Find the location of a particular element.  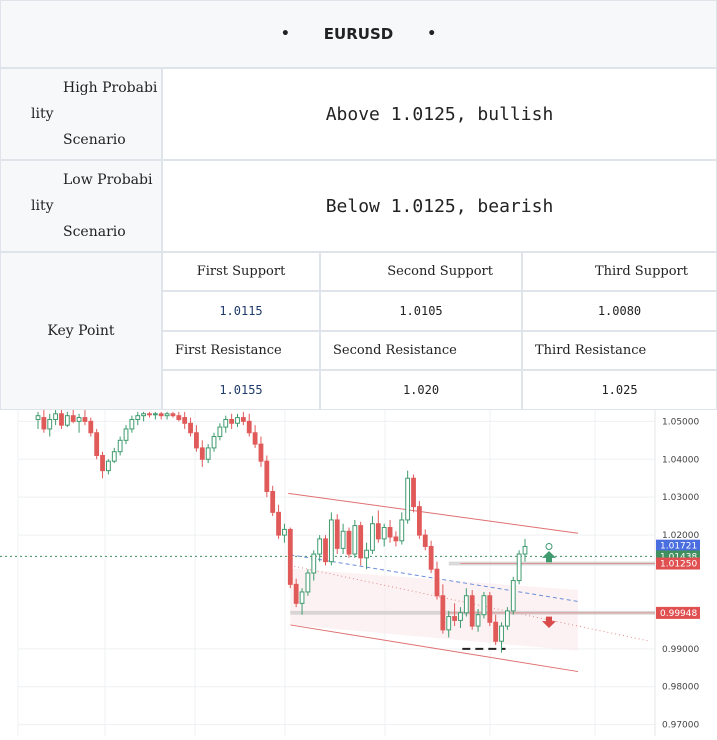

high-probability-label: High Probabi lity Scenario is located at coordinates (81, 114).